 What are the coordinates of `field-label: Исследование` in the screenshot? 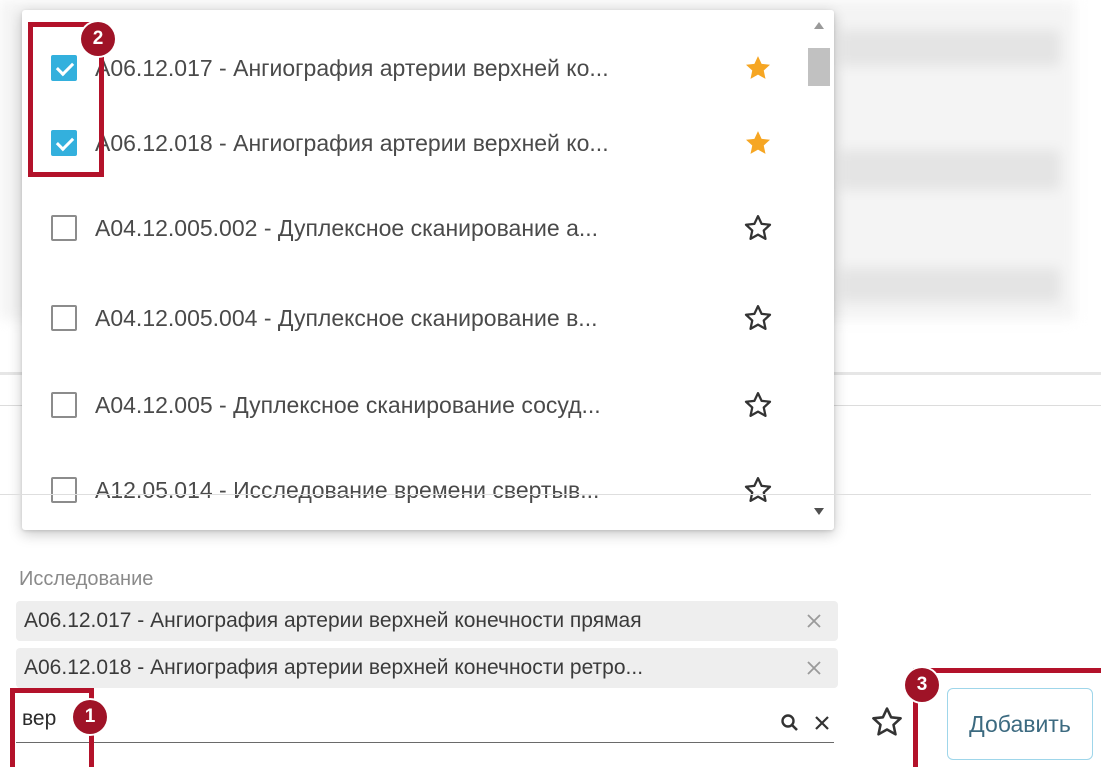 It's located at (86, 579).